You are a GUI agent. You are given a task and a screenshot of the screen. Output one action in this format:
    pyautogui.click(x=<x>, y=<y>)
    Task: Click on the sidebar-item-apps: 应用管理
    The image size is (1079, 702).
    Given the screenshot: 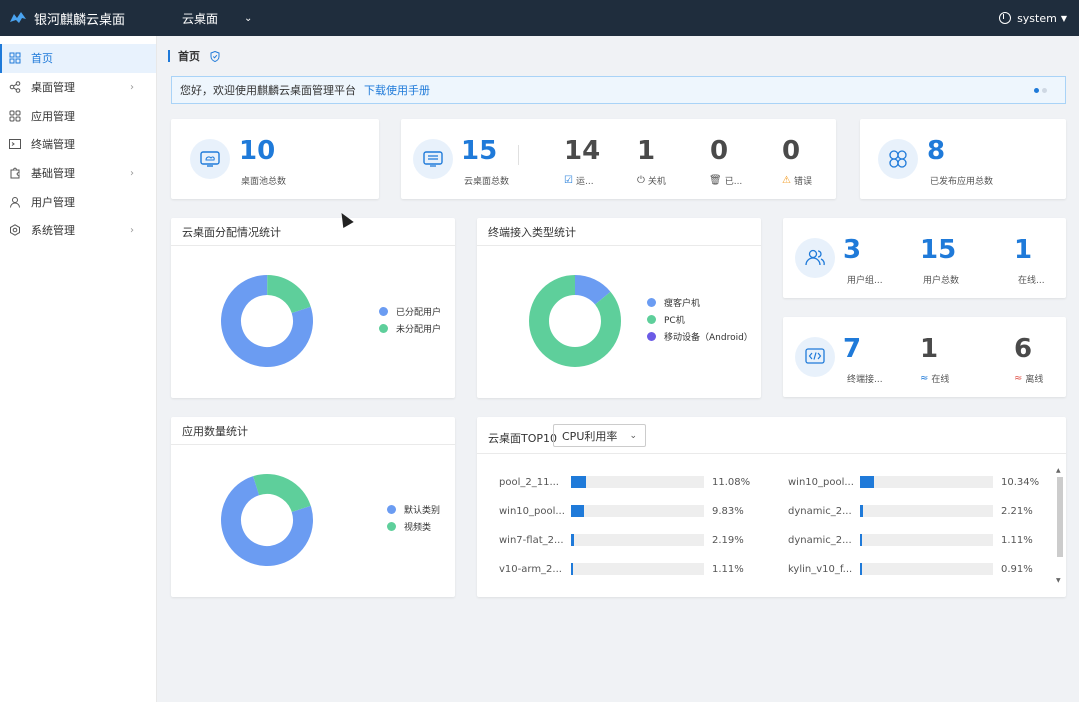 What is the action you would take?
    pyautogui.click(x=78, y=115)
    